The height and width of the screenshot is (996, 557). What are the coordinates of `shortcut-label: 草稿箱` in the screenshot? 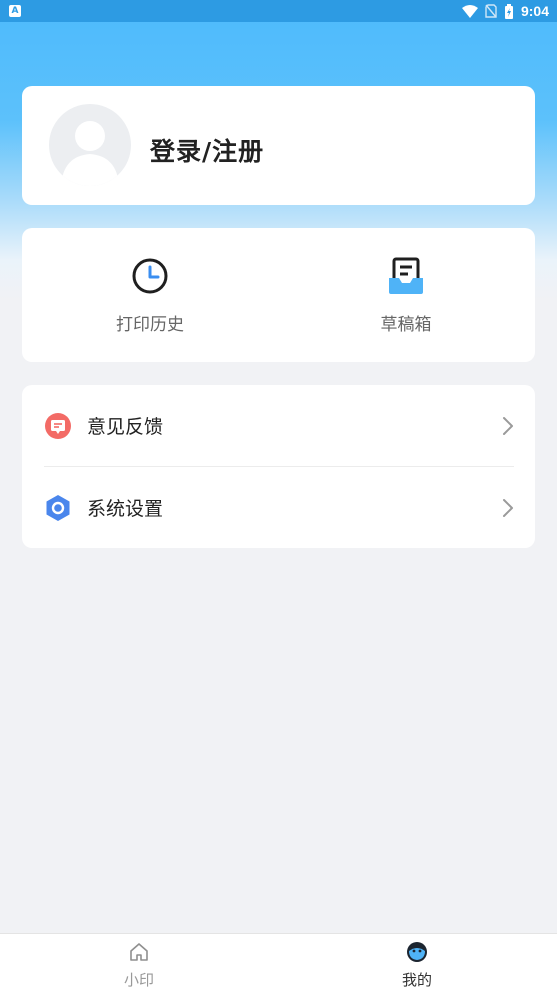 It's located at (406, 325).